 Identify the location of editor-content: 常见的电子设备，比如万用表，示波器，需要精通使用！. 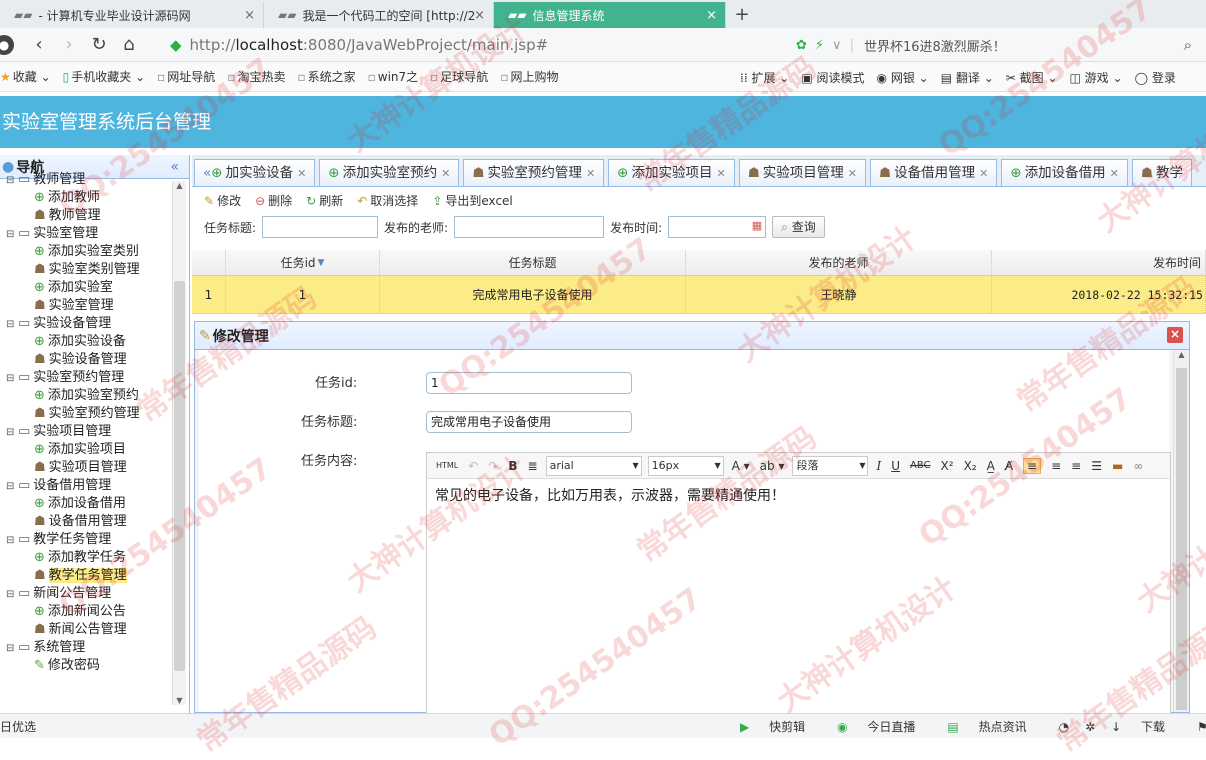
(798, 495).